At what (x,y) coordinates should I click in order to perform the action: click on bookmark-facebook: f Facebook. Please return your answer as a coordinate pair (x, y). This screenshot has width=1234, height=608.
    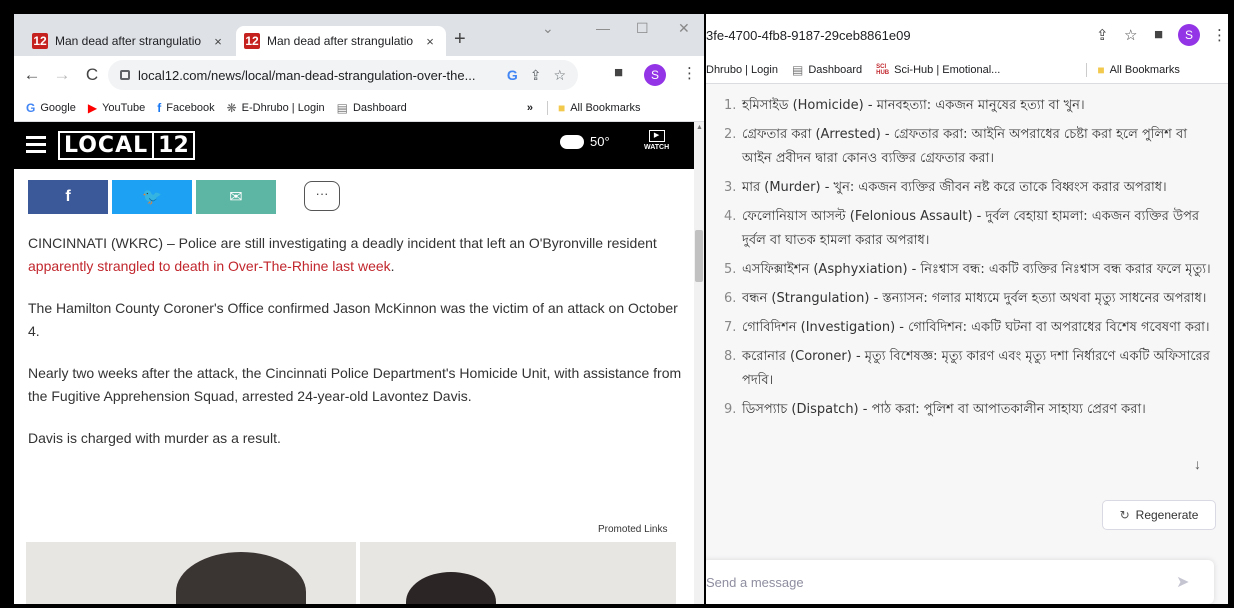
    Looking at the image, I should click on (185, 108).